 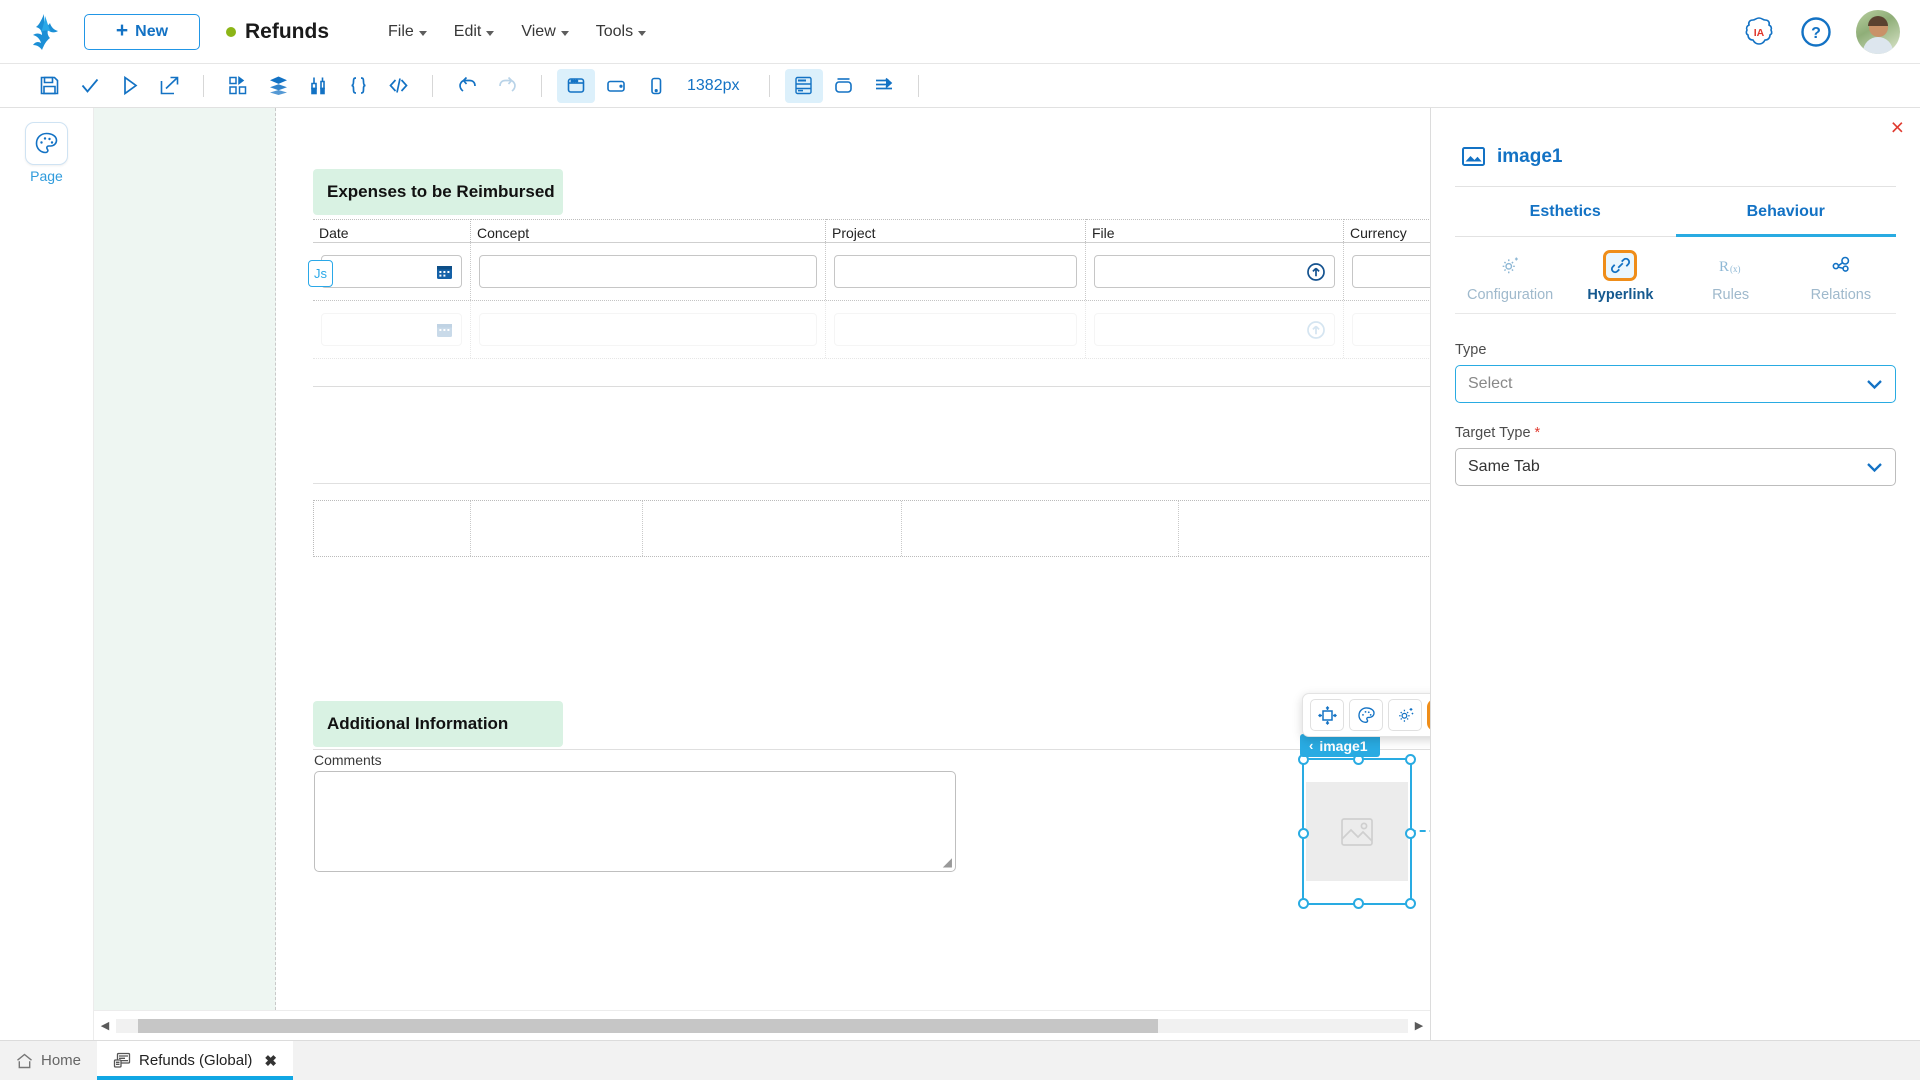 I want to click on subtab-configuration-label: Configuration, so click(x=1510, y=295).